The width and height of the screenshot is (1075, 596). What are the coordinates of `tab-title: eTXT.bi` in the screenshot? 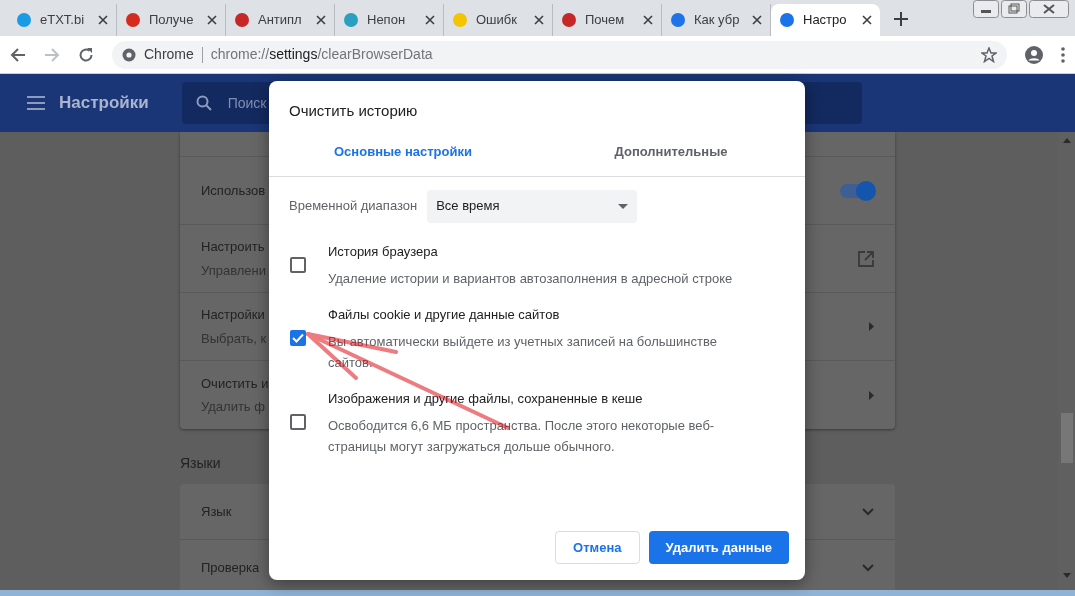 It's located at (63, 20).